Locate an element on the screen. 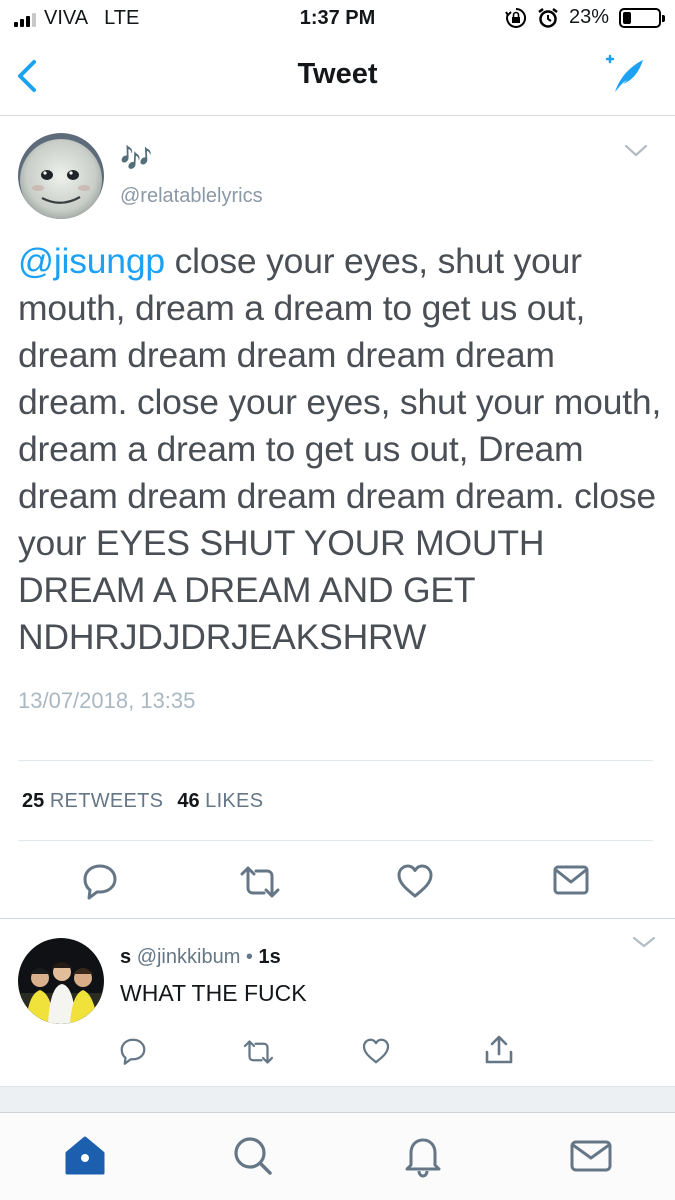  retweets-count-link: 25 RETWEETS is located at coordinates (92, 801).